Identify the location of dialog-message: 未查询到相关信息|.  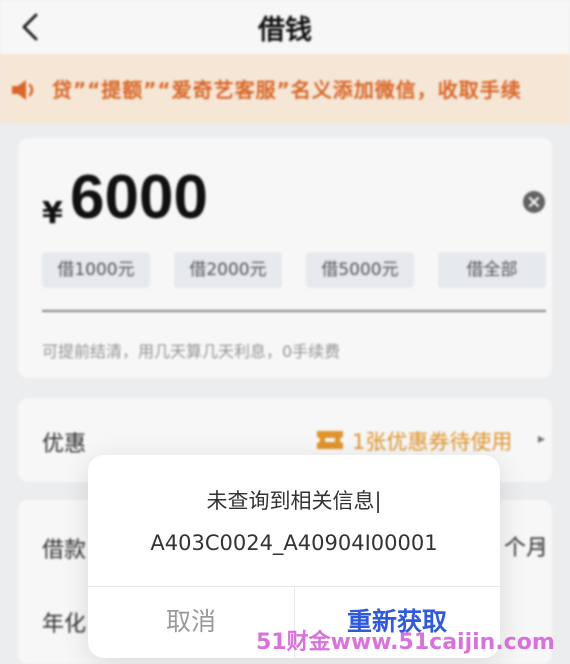
(294, 501).